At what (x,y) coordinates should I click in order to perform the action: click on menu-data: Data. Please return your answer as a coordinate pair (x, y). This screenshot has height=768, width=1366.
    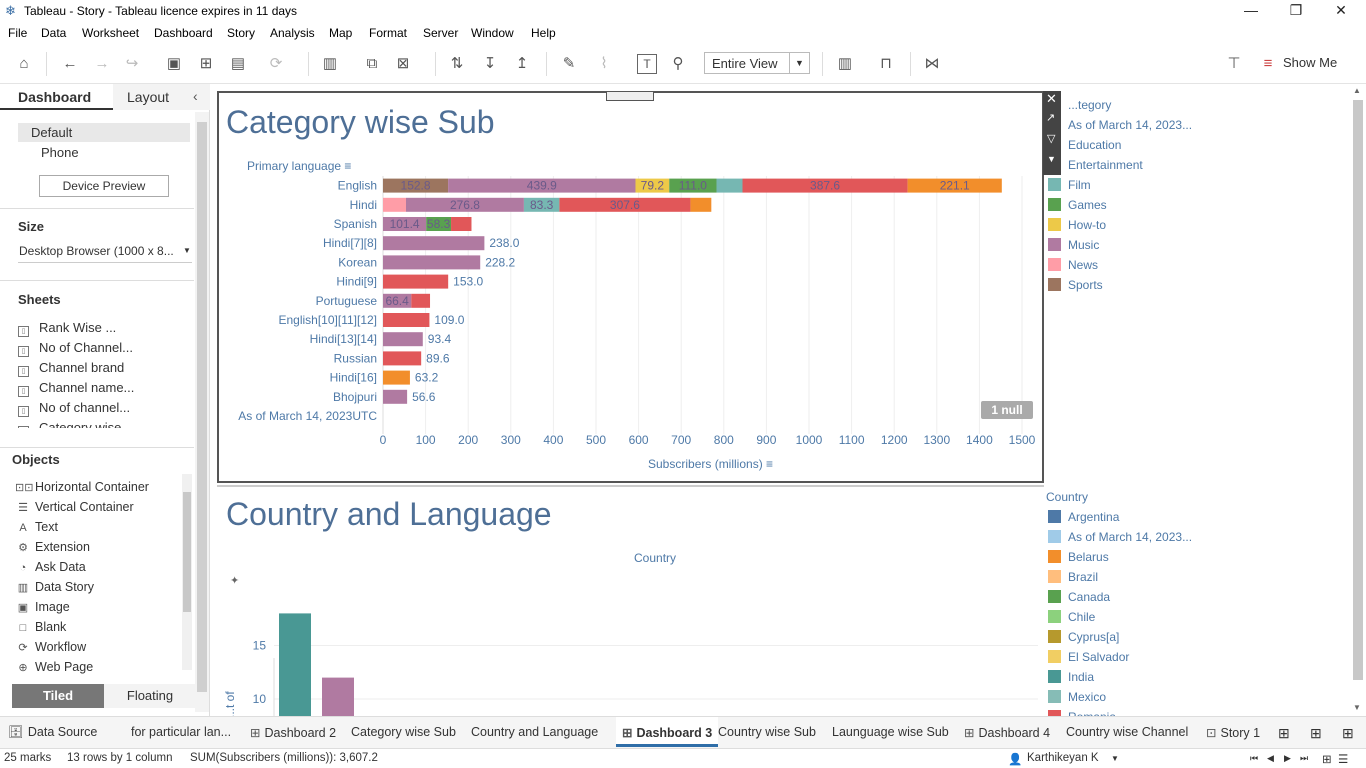
    Looking at the image, I should click on (53, 33).